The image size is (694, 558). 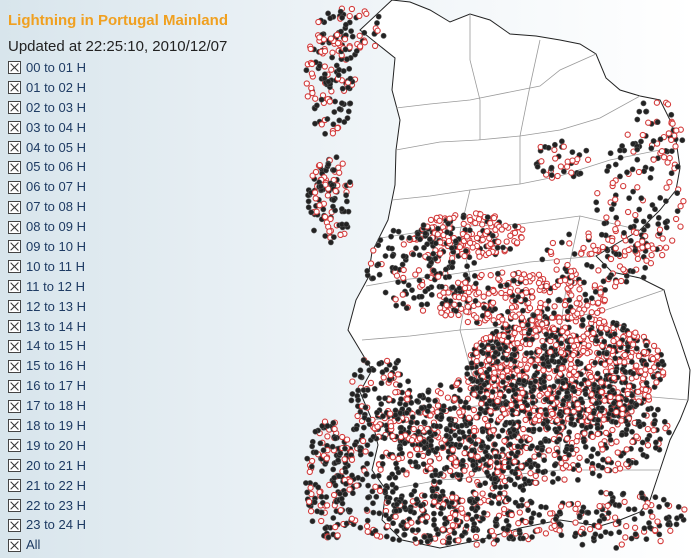 What do you see at coordinates (153, 366) in the screenshot?
I see `hour-filter-item: 15 to 16 H` at bounding box center [153, 366].